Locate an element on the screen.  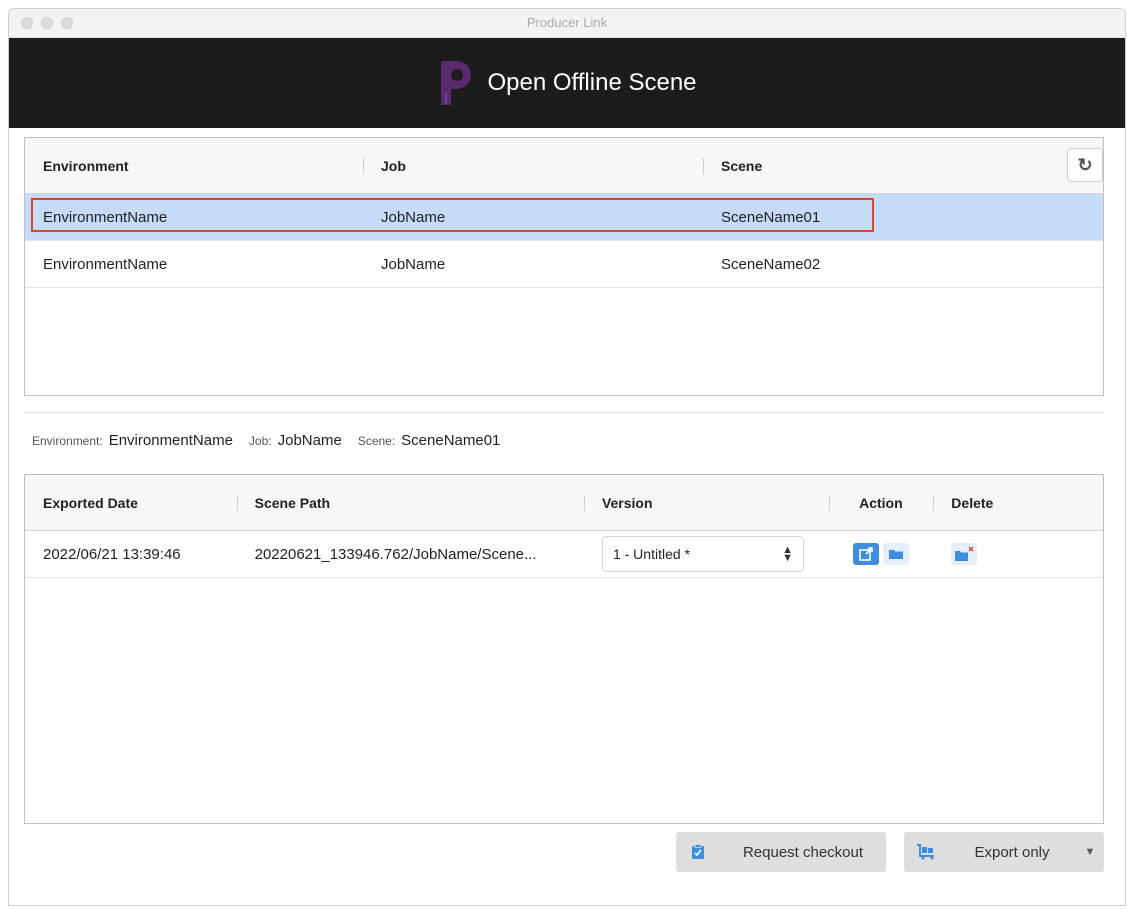
refresh-button: ↻ is located at coordinates (1085, 165).